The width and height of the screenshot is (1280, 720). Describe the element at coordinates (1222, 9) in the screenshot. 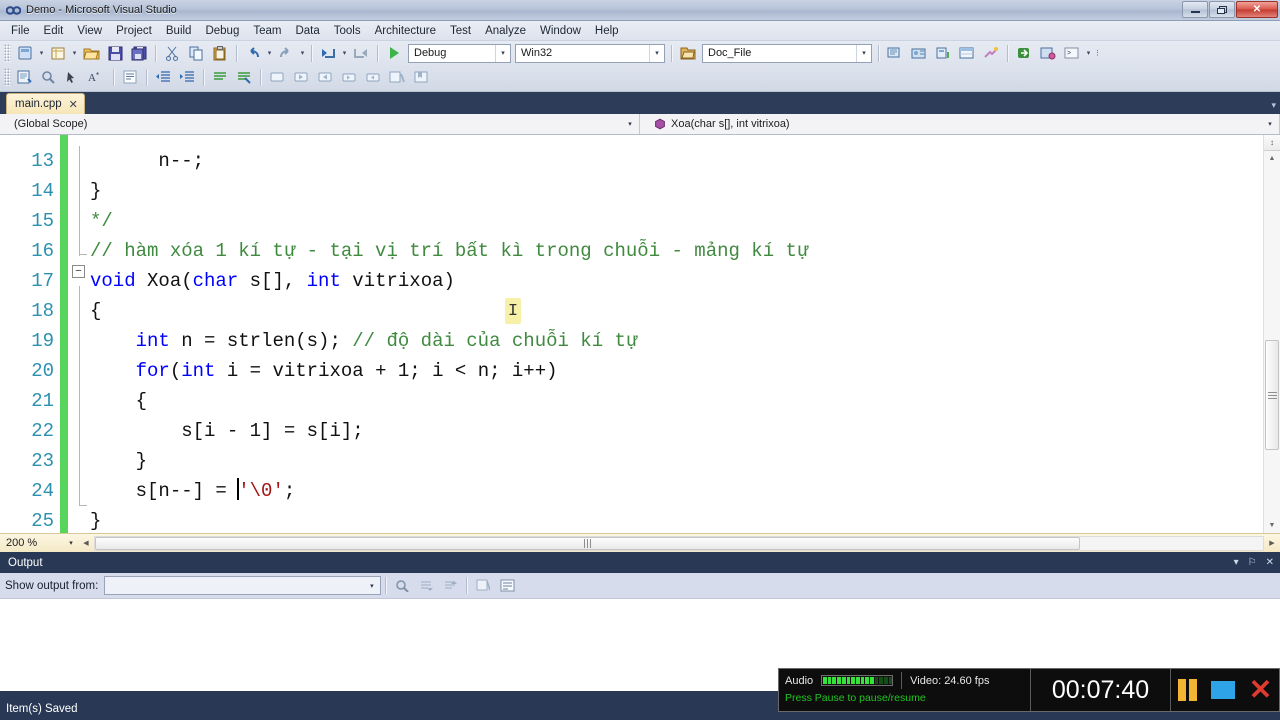

I see `maximize-restore-button` at that location.